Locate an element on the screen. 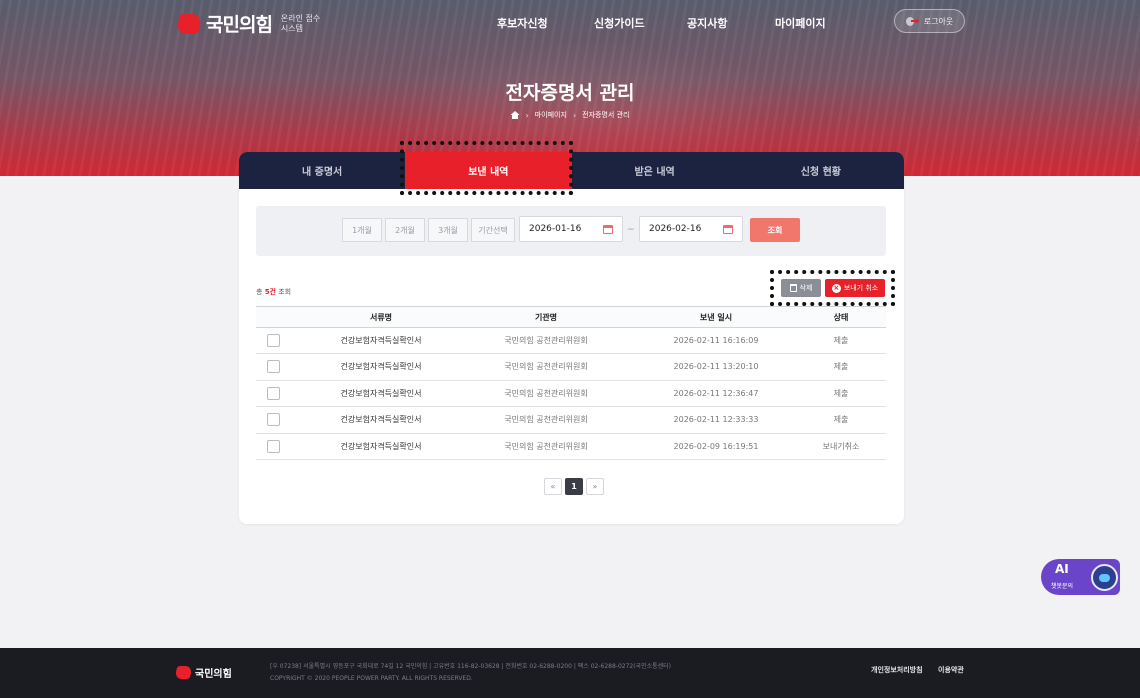 This screenshot has height=698, width=1140. header-document: 서류명 is located at coordinates (381, 317).